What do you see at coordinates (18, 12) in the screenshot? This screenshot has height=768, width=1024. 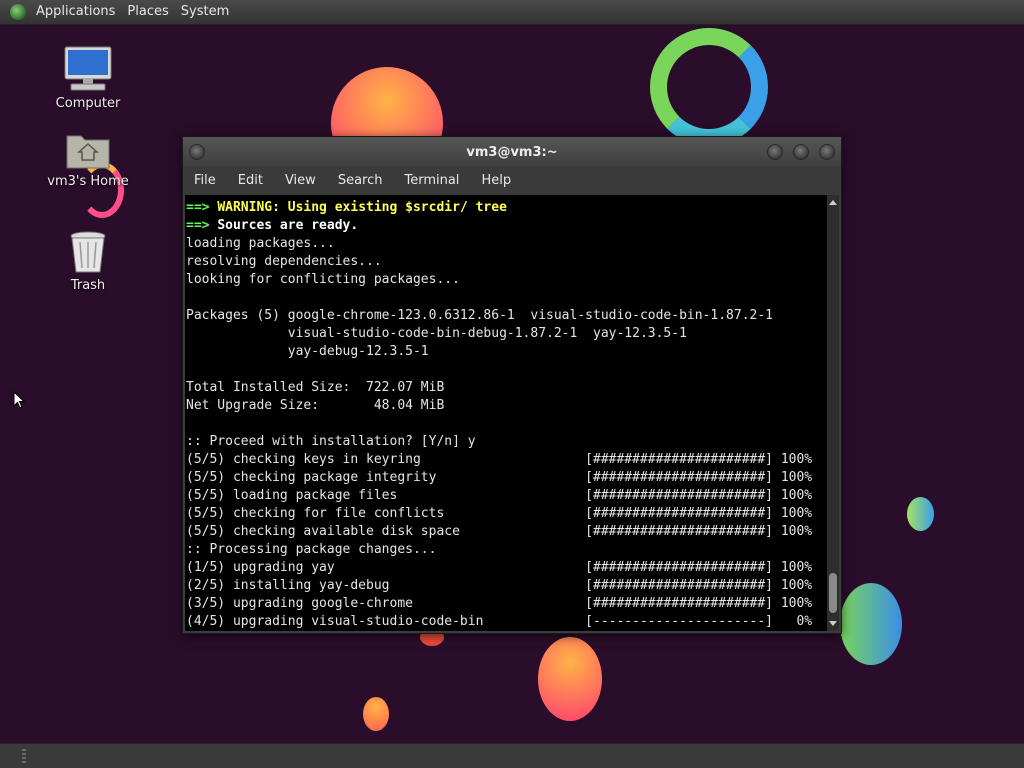 I see `applications-logo-icon` at bounding box center [18, 12].